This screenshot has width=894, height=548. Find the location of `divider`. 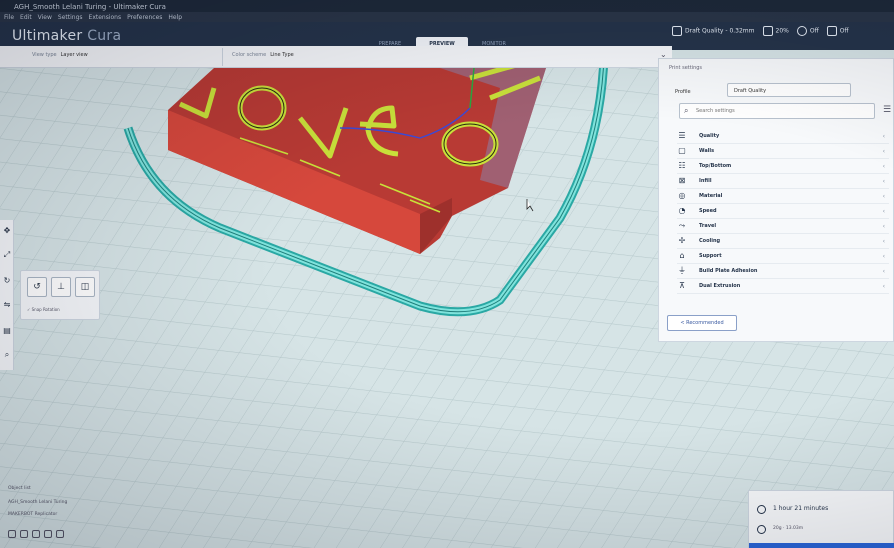

divider is located at coordinates (222, 57).